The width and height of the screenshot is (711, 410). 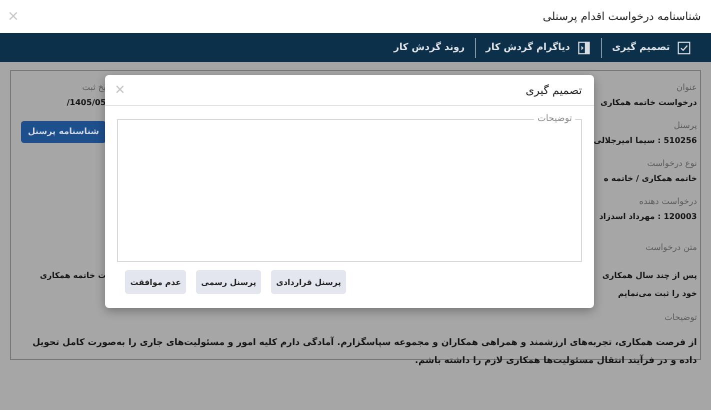 What do you see at coordinates (621, 16) in the screenshot?
I see `window-title: شناسنامه درخواست اقدام پرسنلی` at bounding box center [621, 16].